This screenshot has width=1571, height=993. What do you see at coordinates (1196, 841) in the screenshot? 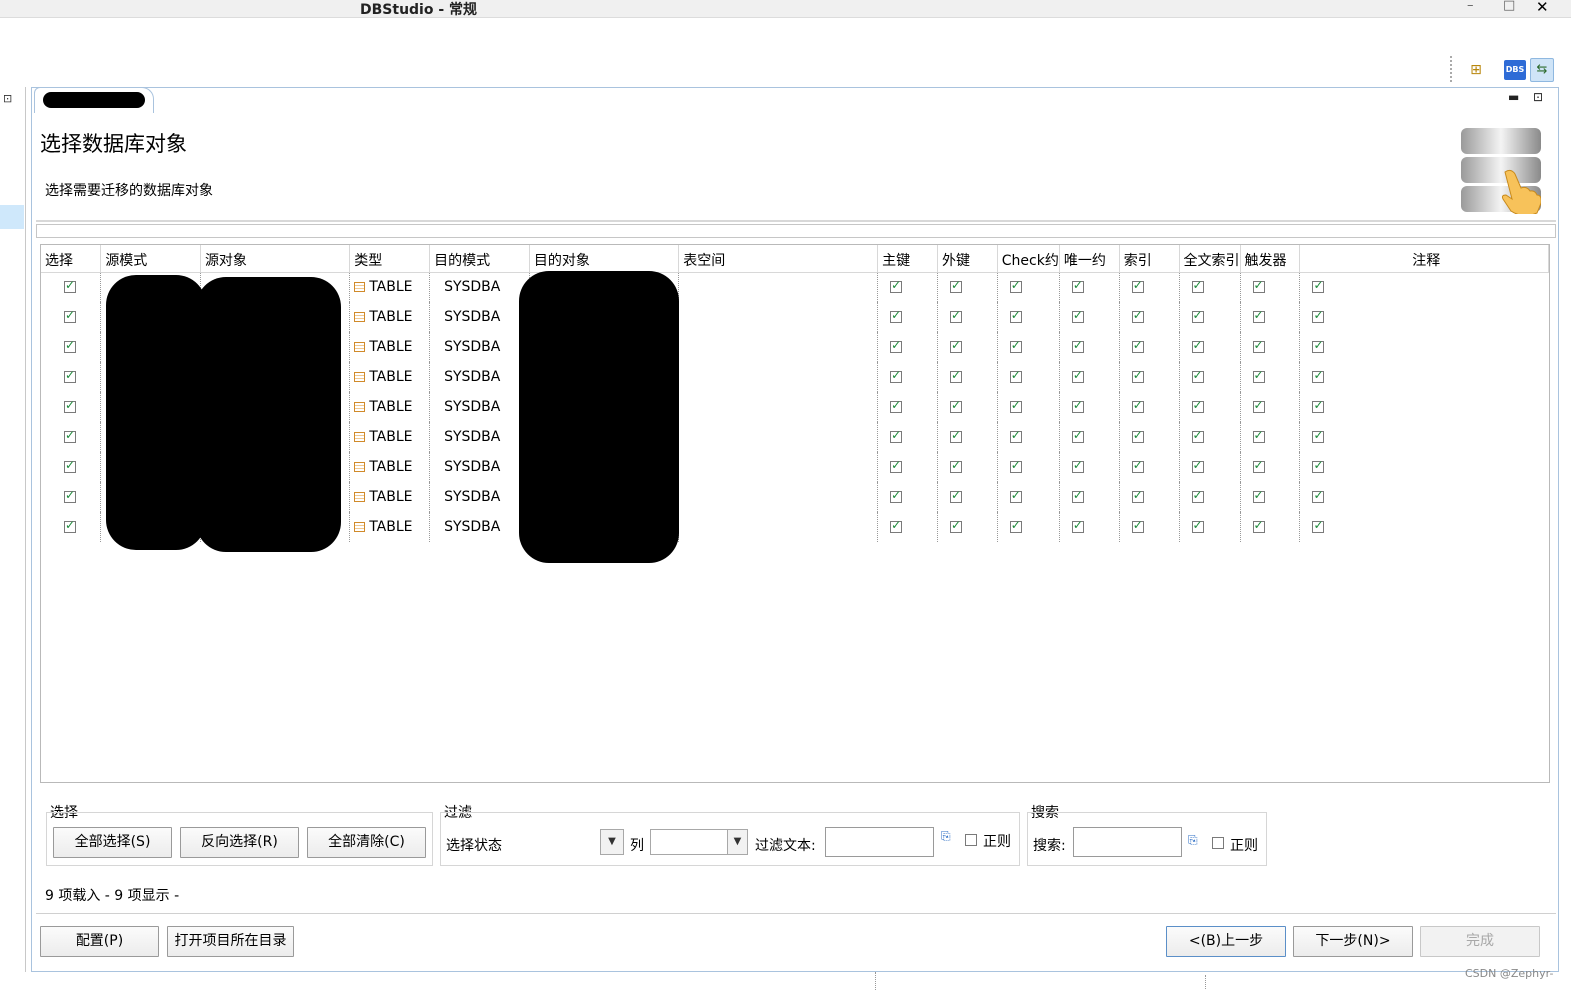
I see `clear-search-icon: ⎘` at bounding box center [1196, 841].